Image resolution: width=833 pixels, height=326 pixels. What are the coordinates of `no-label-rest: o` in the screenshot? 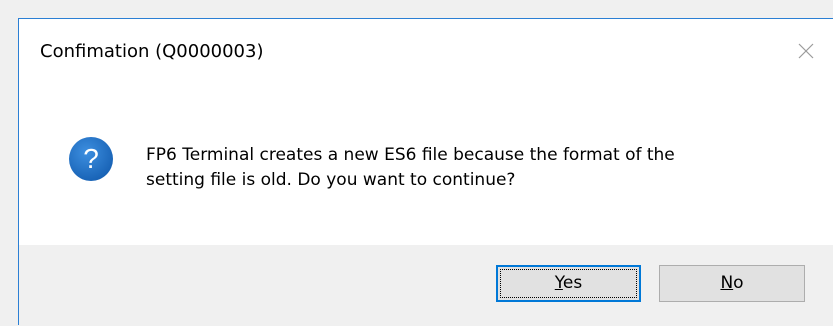 It's located at (738, 283).